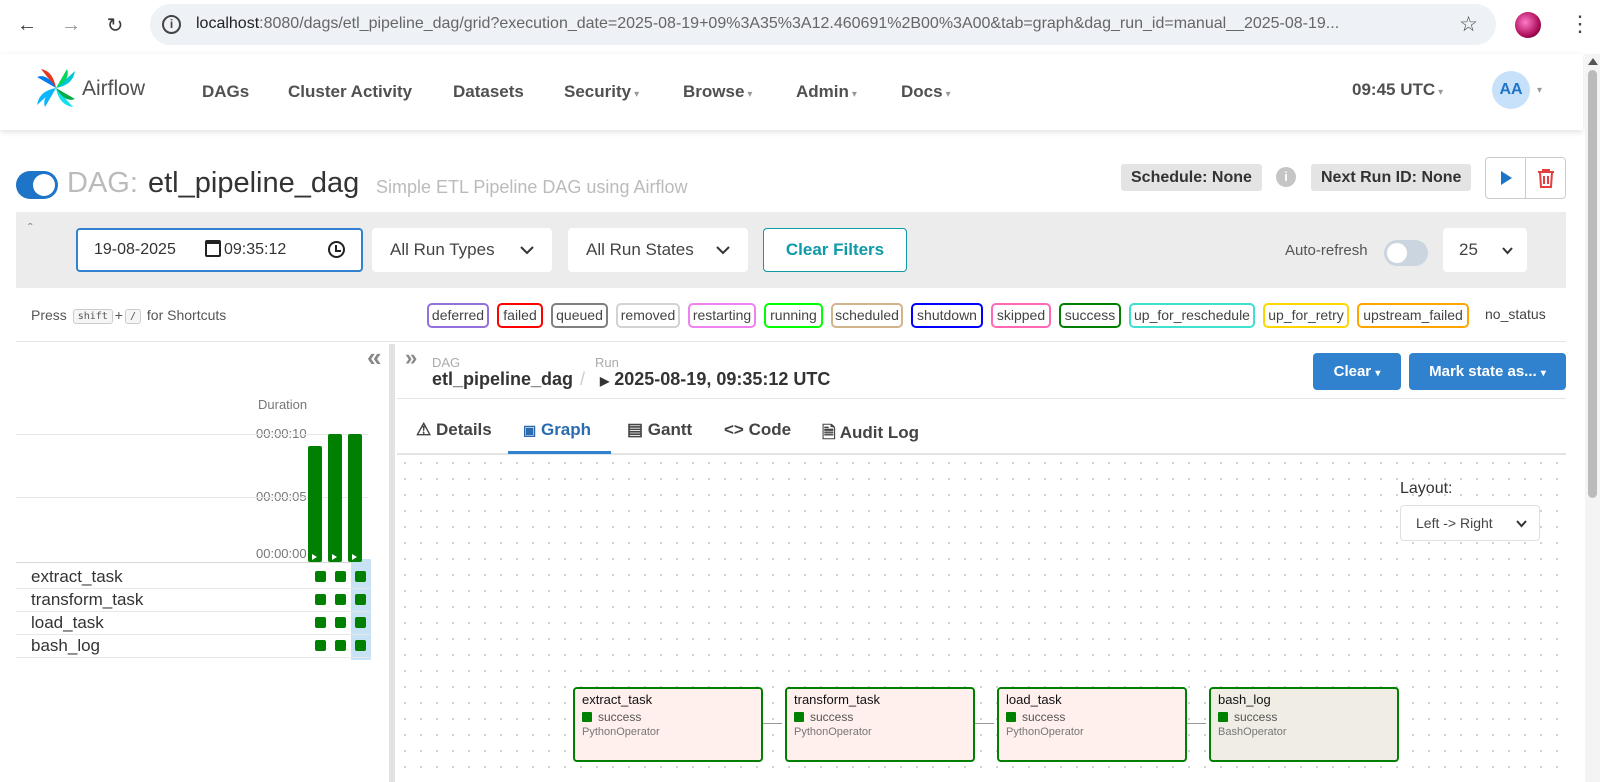 Image resolution: width=1600 pixels, height=782 pixels. I want to click on graph-node-load-task: load_task success PythonOperator, so click(1092, 724).